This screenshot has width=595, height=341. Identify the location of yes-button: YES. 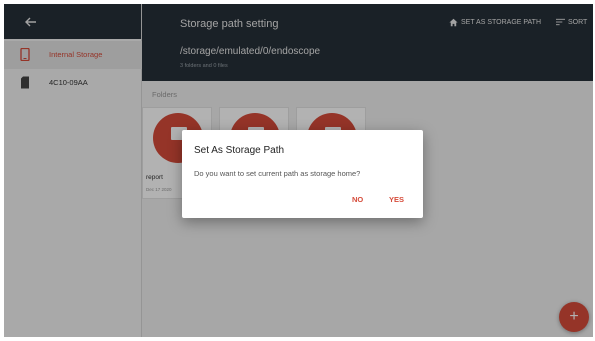
(396, 199).